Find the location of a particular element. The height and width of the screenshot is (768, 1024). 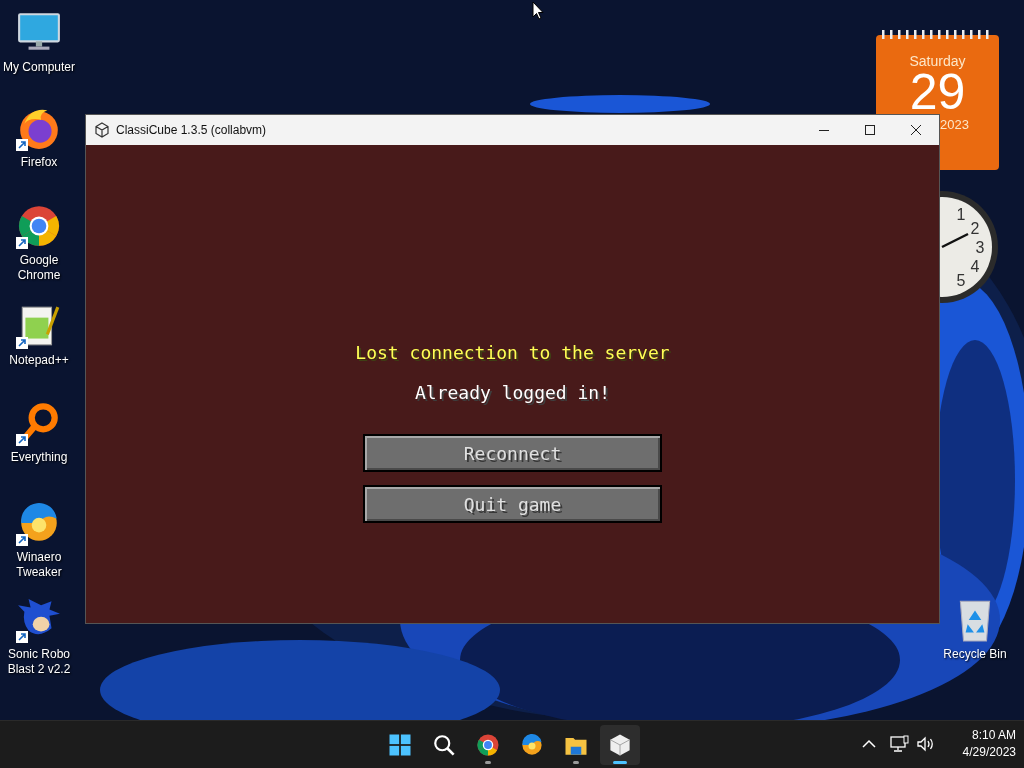

icon-label: Notepad++ is located at coordinates (39, 360).